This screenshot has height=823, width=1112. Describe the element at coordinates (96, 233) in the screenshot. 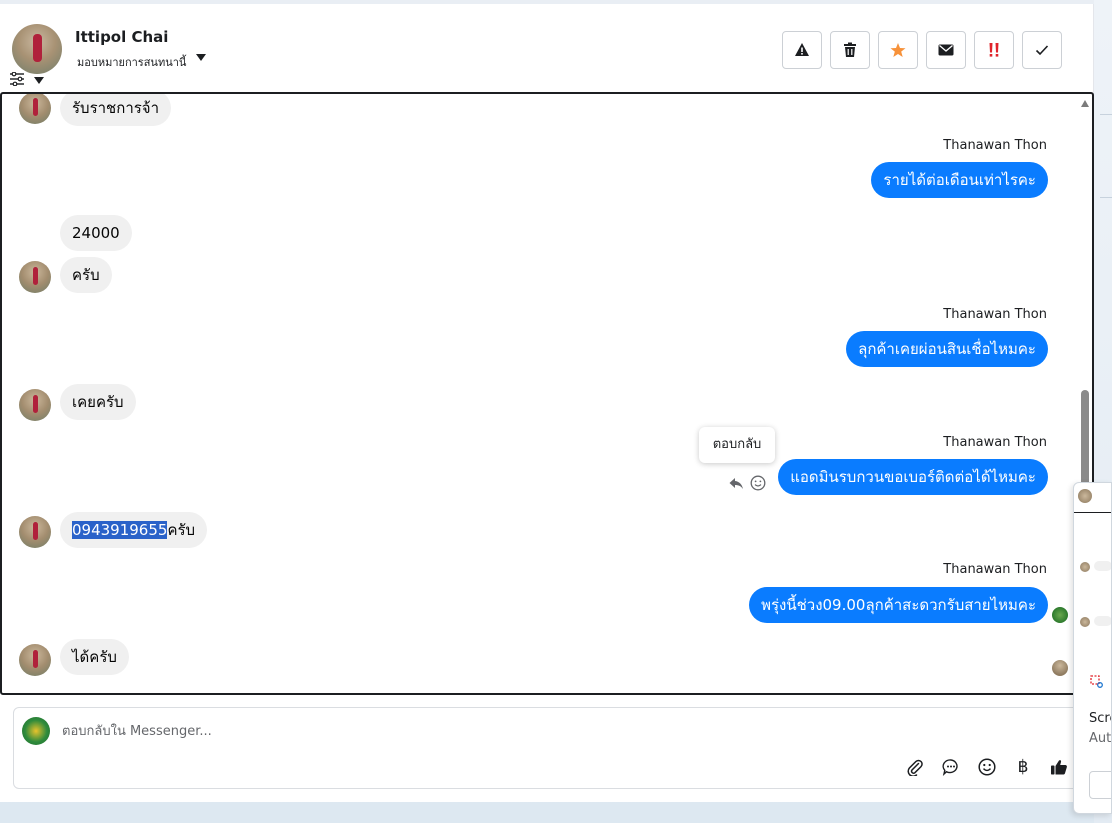

I see `incoming-message: 24000` at that location.